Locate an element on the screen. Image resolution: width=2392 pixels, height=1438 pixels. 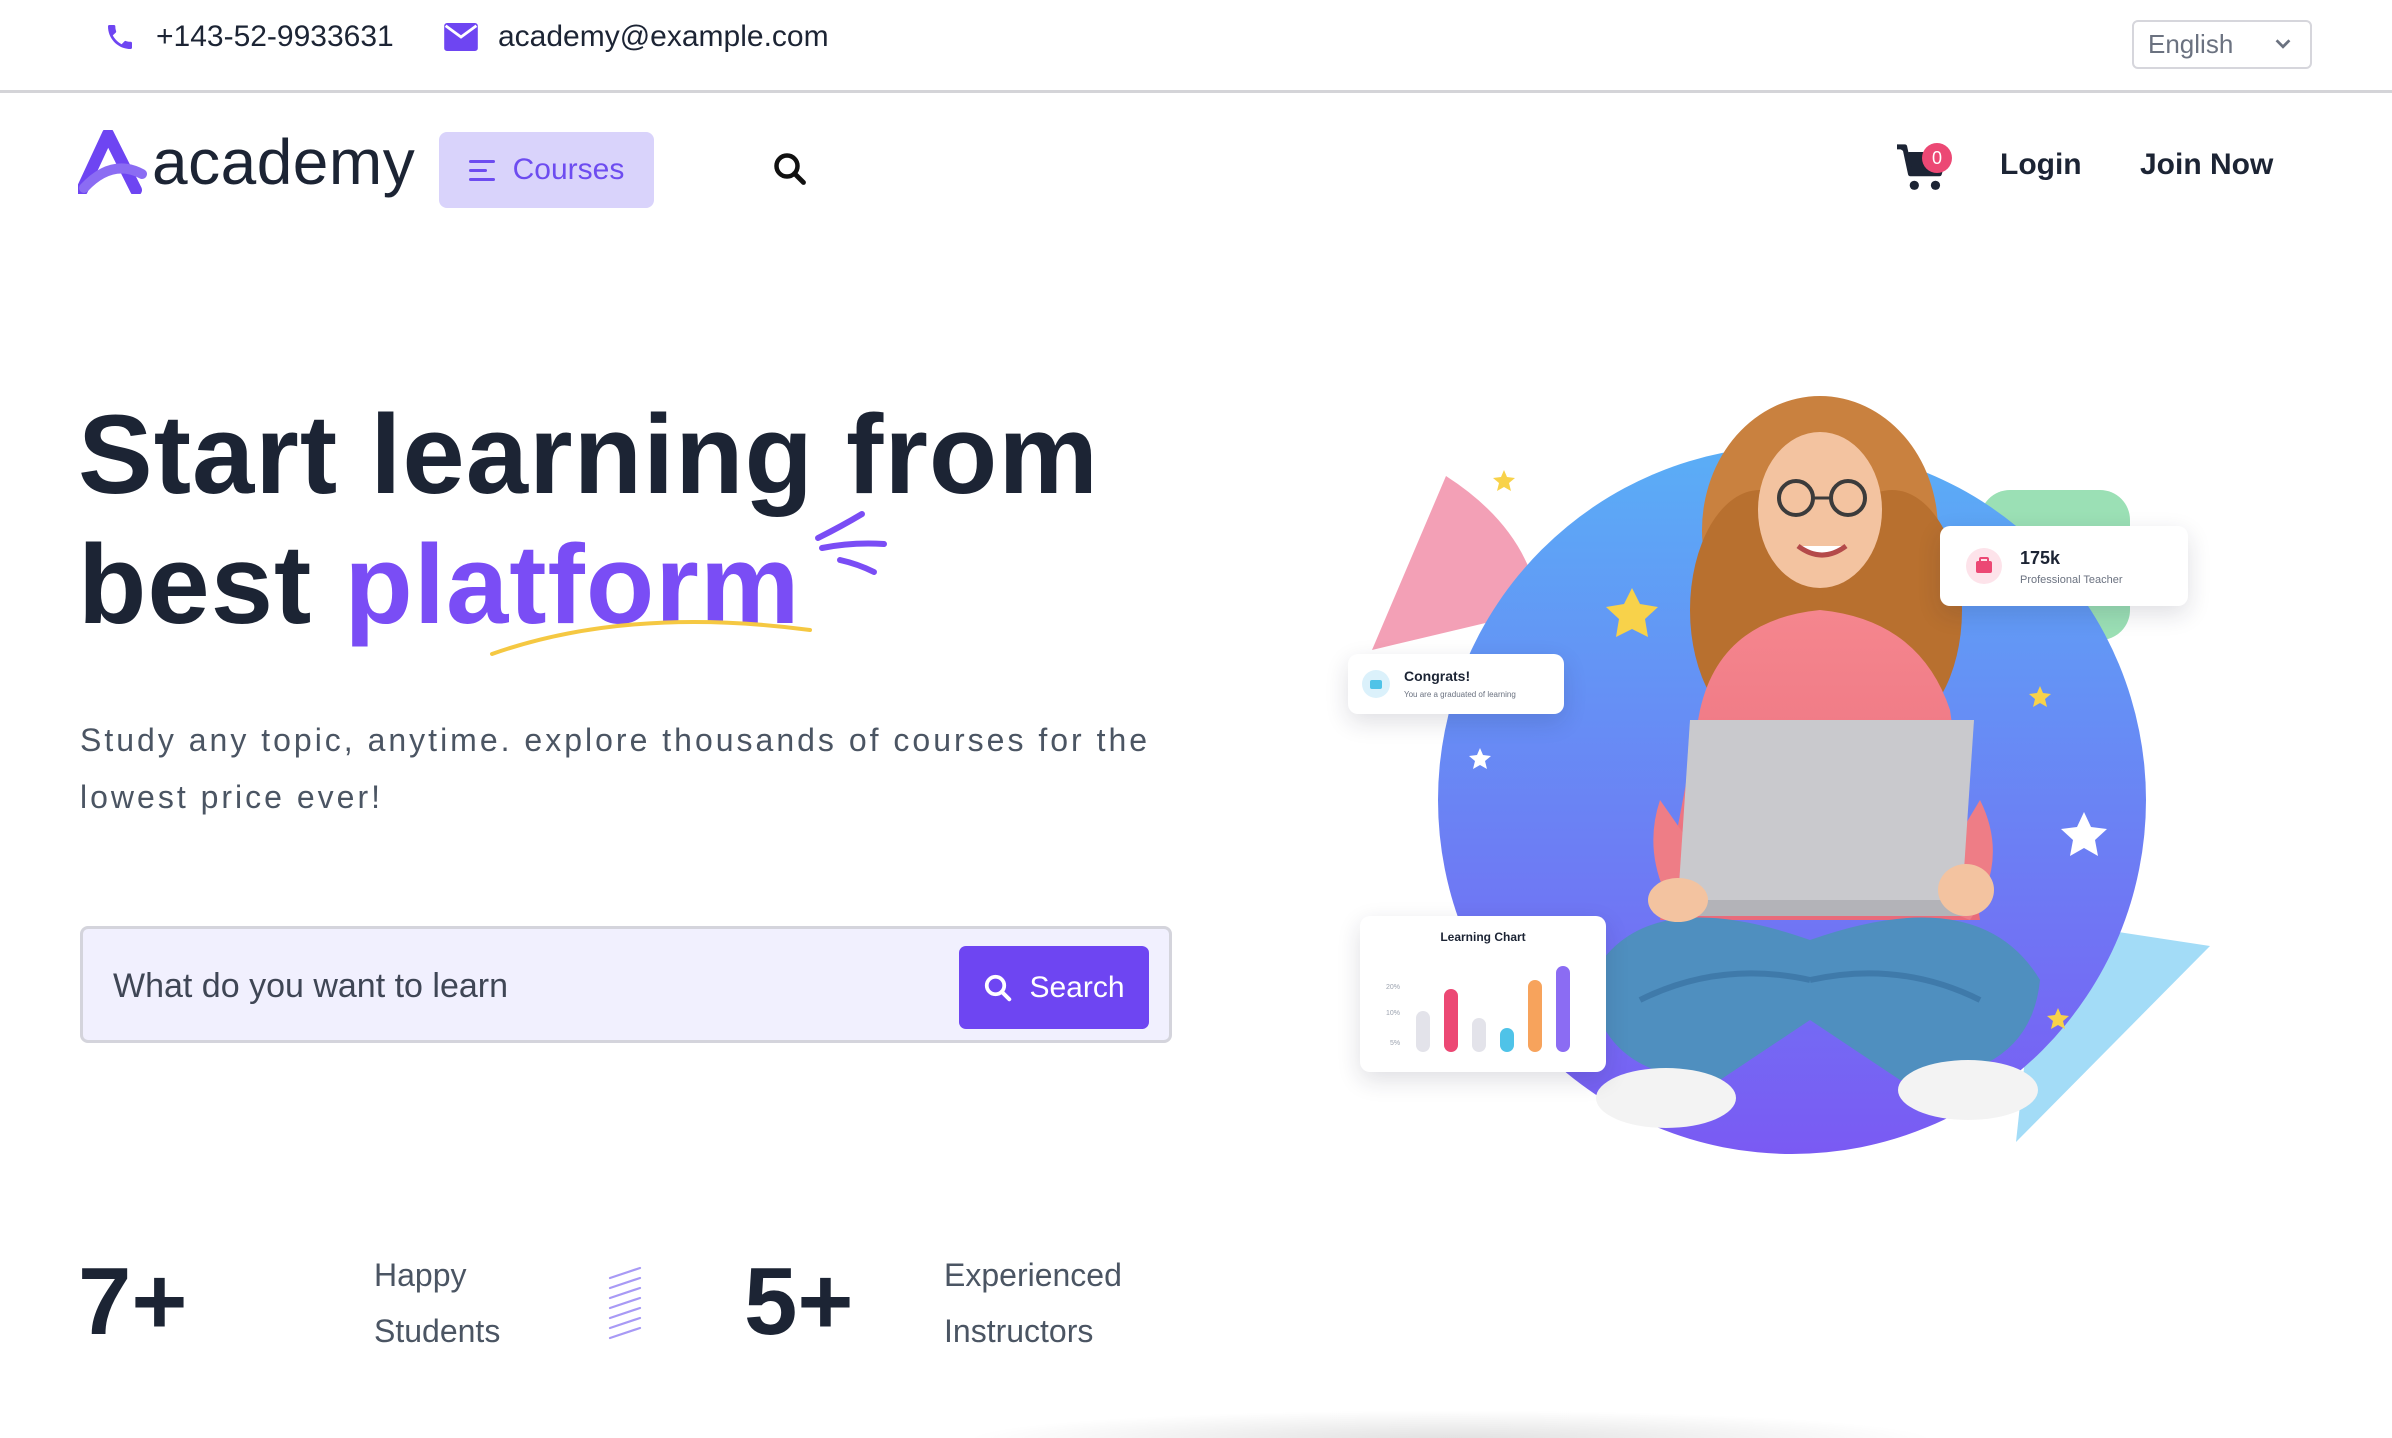
search-button: Search is located at coordinates (1054, 987).